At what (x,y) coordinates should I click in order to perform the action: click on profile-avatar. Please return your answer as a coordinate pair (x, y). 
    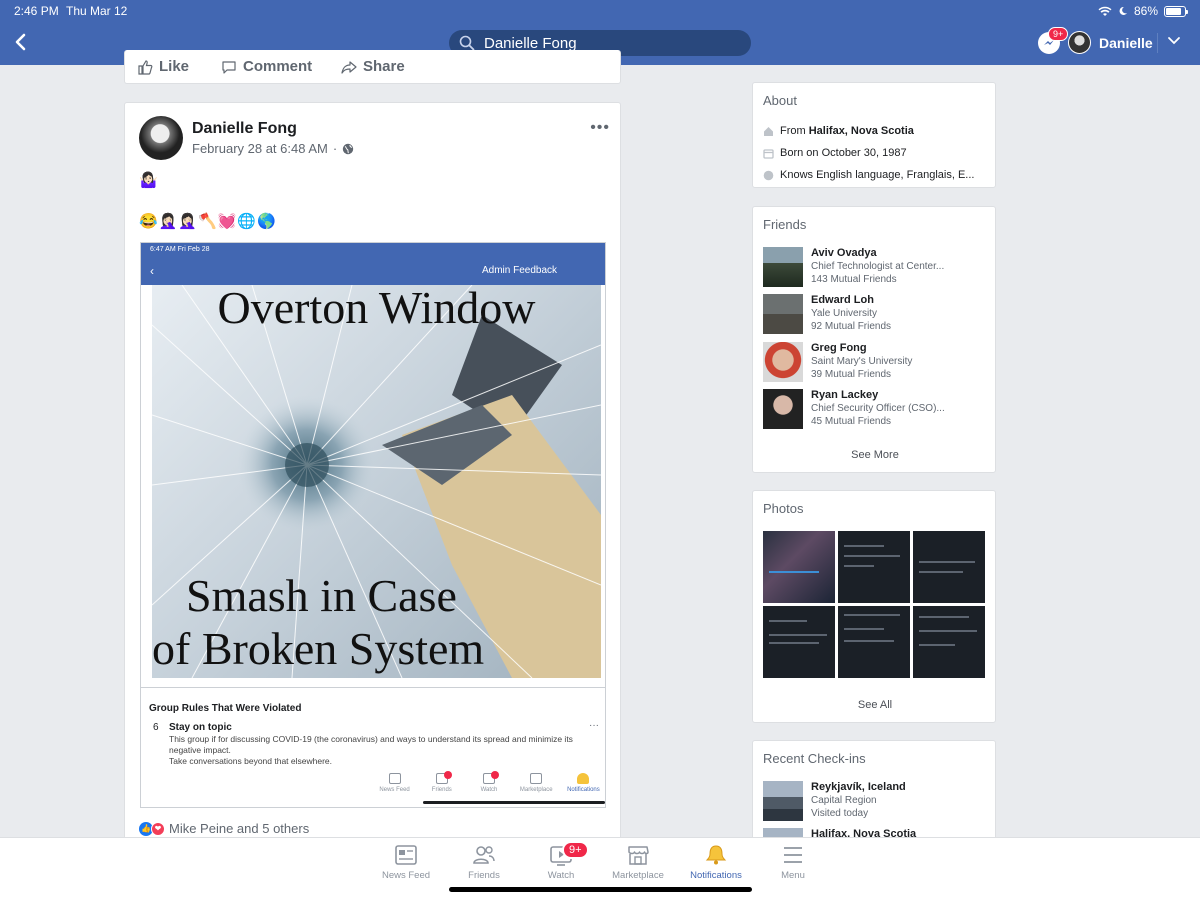
    Looking at the image, I should click on (1079, 42).